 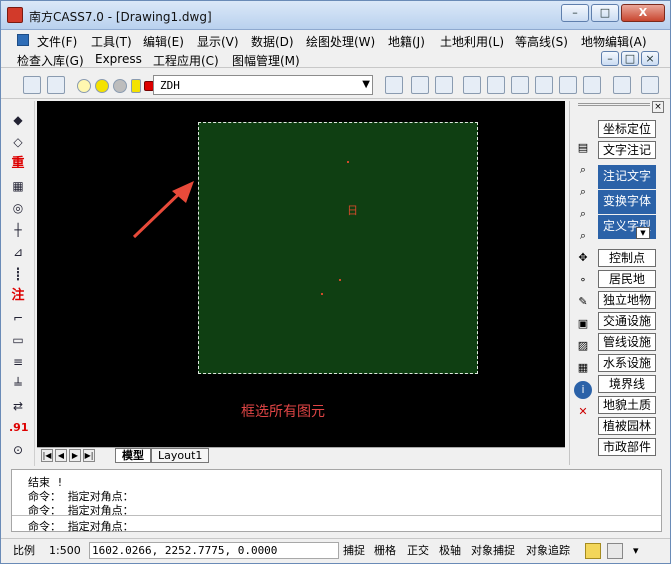 I want to click on calculator-icon: ▦, so click(x=583, y=368).